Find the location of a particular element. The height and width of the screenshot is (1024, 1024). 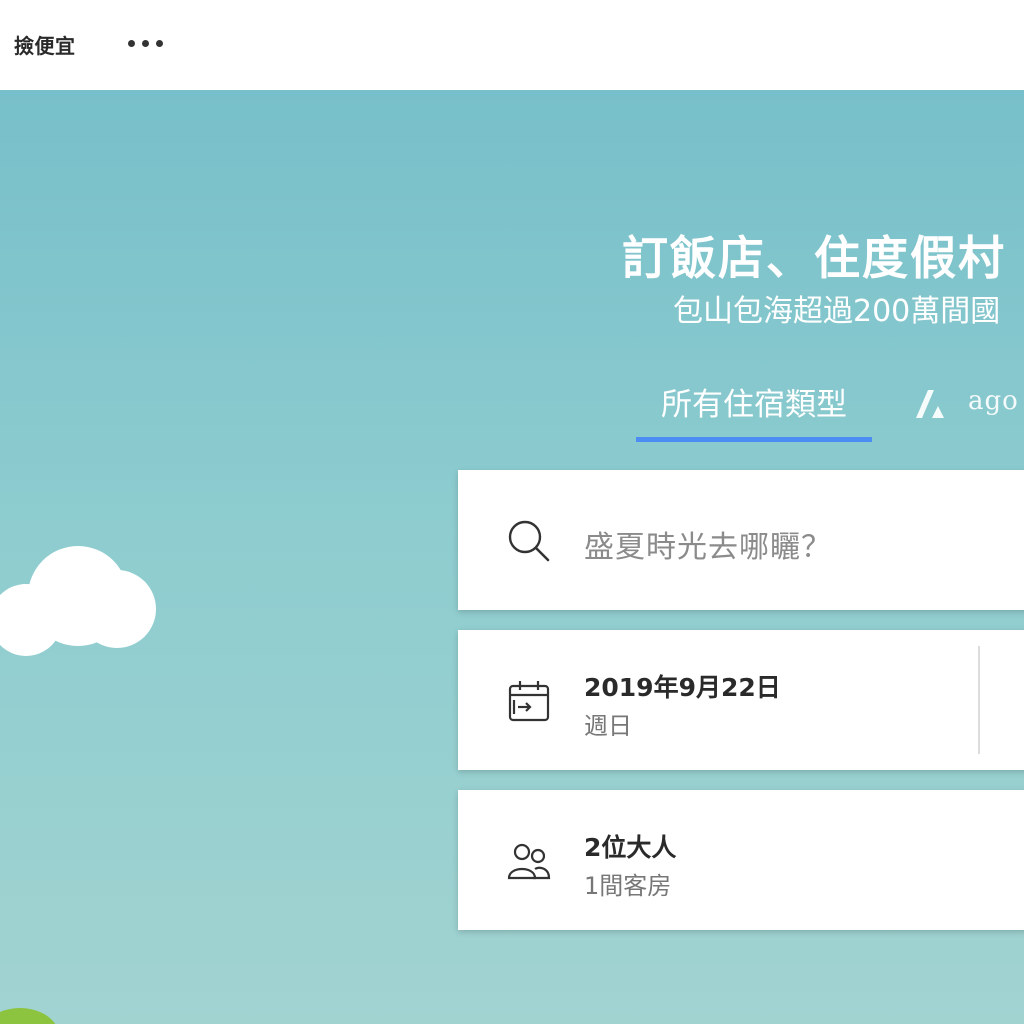

calendar-checkin-icon is located at coordinates (529, 701).